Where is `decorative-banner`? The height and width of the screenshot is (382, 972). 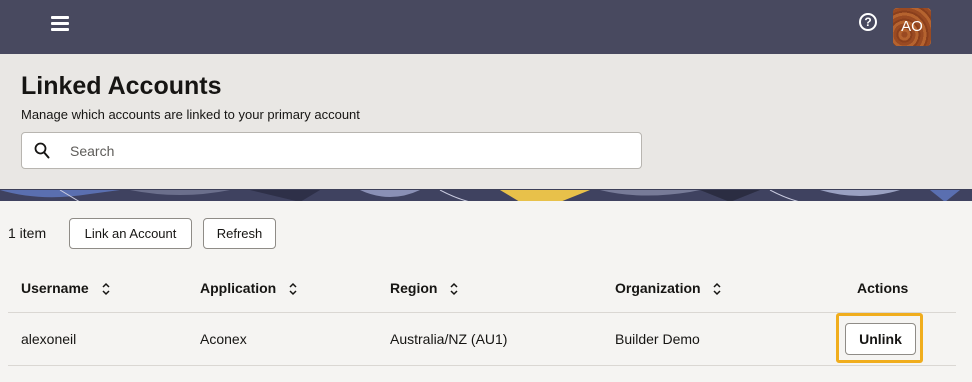
decorative-banner is located at coordinates (486, 195).